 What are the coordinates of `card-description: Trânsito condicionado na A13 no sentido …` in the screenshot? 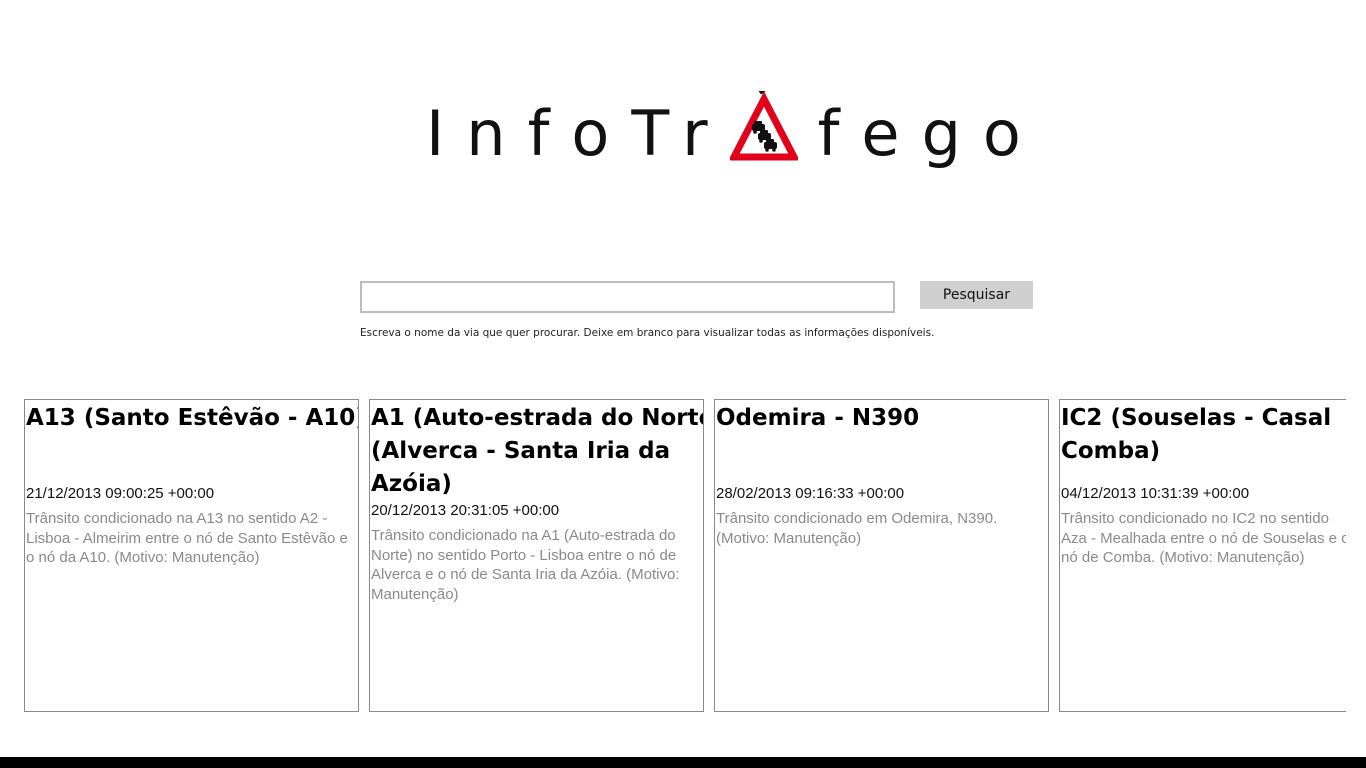 It's located at (187, 538).